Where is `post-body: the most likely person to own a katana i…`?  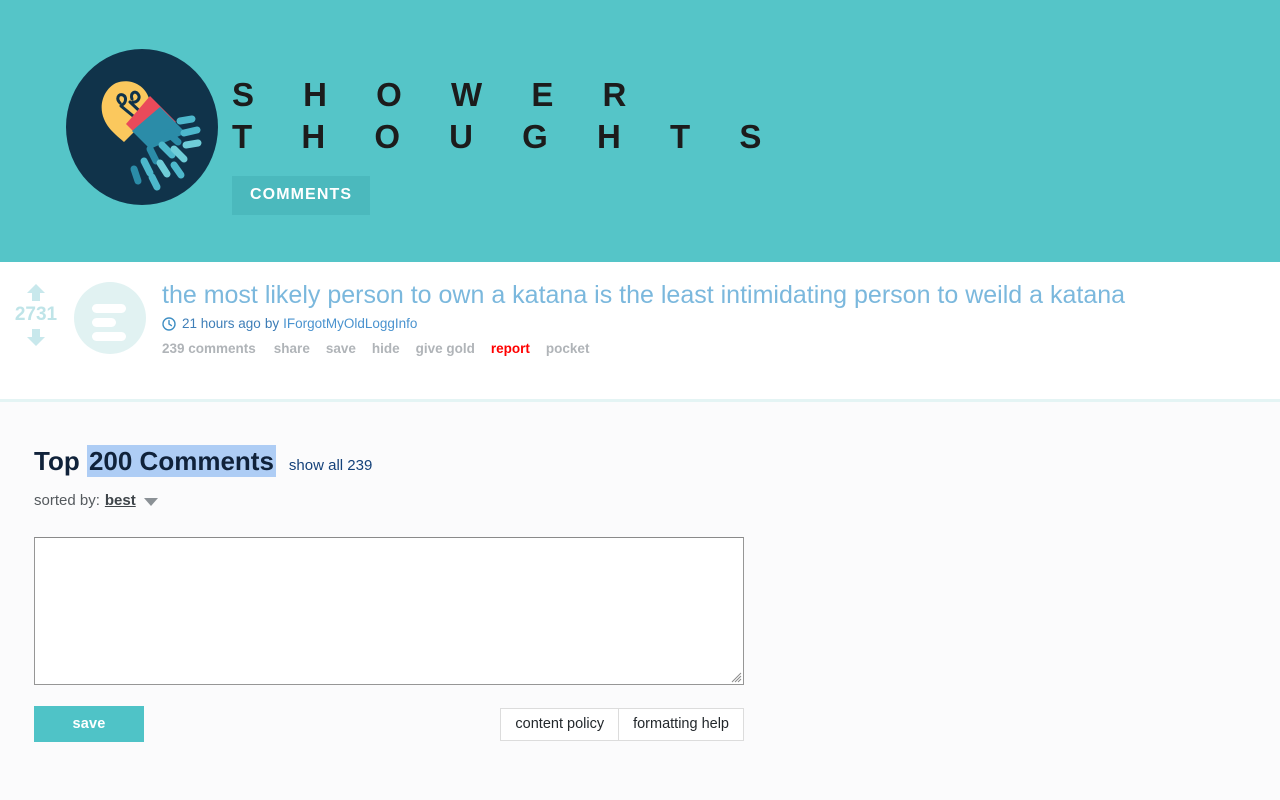
post-body: the most likely person to own a katana i… is located at coordinates (643, 317).